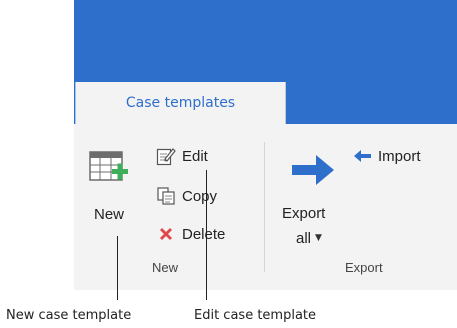 Image resolution: width=457 pixels, height=328 pixels. Describe the element at coordinates (304, 213) in the screenshot. I see `export-all-label-line1: Export` at that location.